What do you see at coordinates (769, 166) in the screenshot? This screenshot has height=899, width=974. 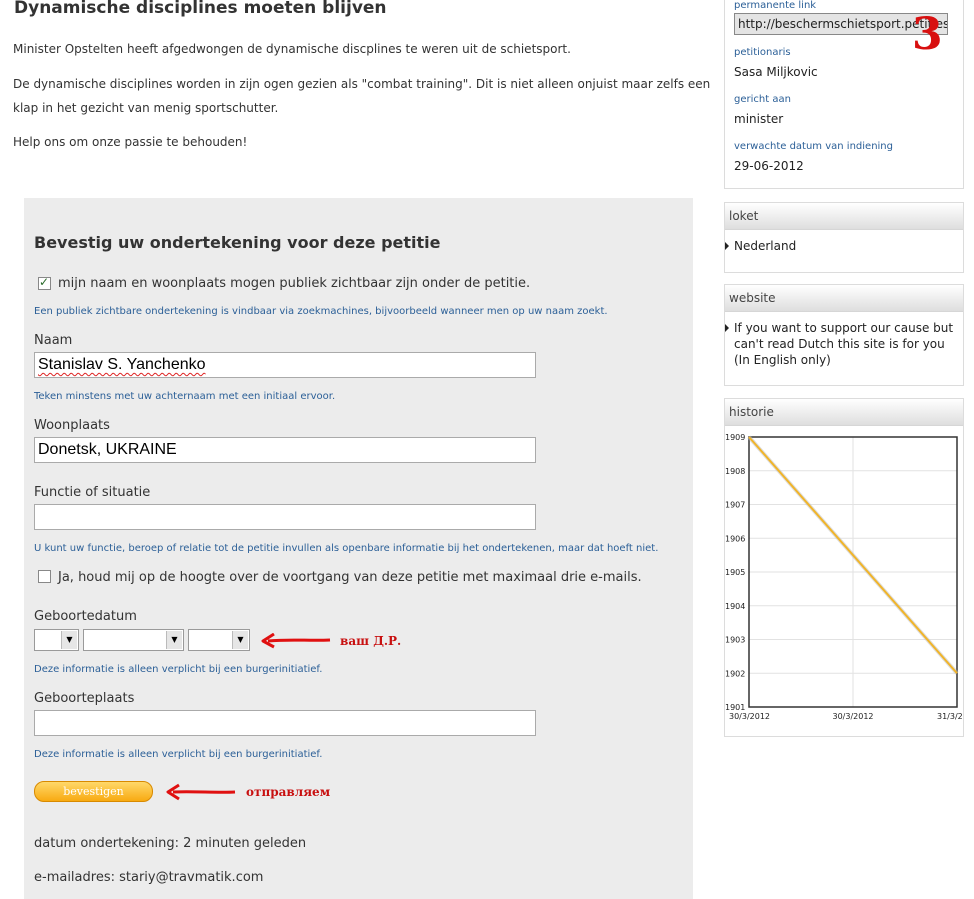 I see `submission-date-value: 29-06-2012` at bounding box center [769, 166].